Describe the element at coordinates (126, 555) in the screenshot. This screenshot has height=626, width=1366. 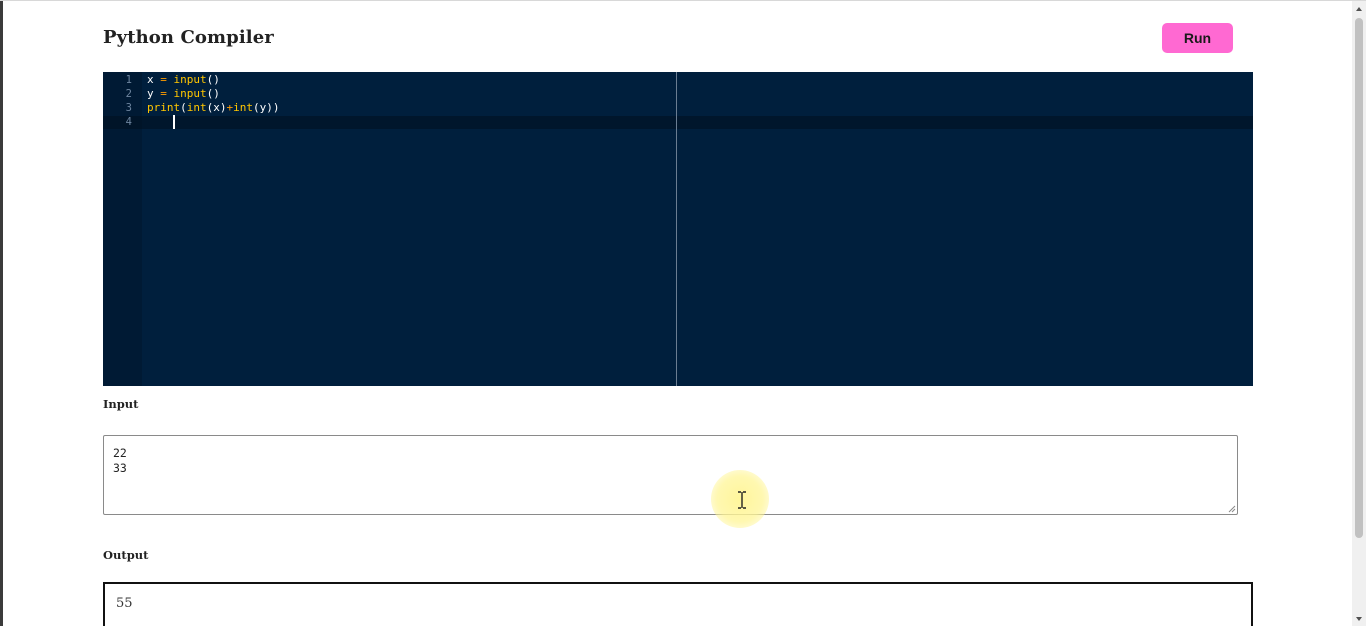
I see `output-label: Output` at that location.